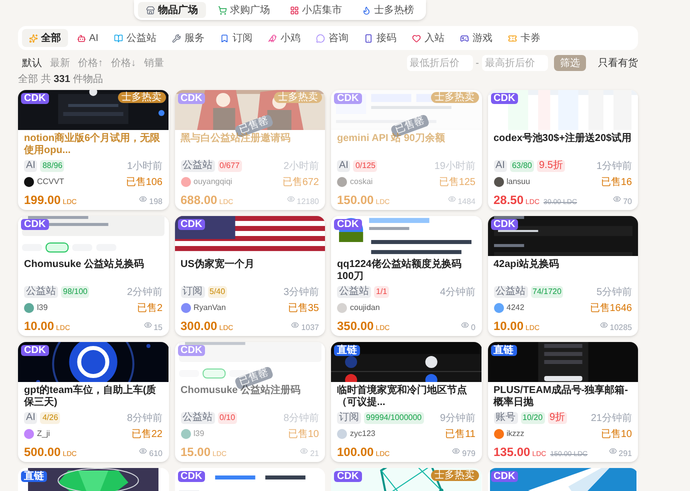 Image resolution: width=690 pixels, height=491 pixels. What do you see at coordinates (158, 328) in the screenshot?
I see `view-count: 15` at bounding box center [158, 328].